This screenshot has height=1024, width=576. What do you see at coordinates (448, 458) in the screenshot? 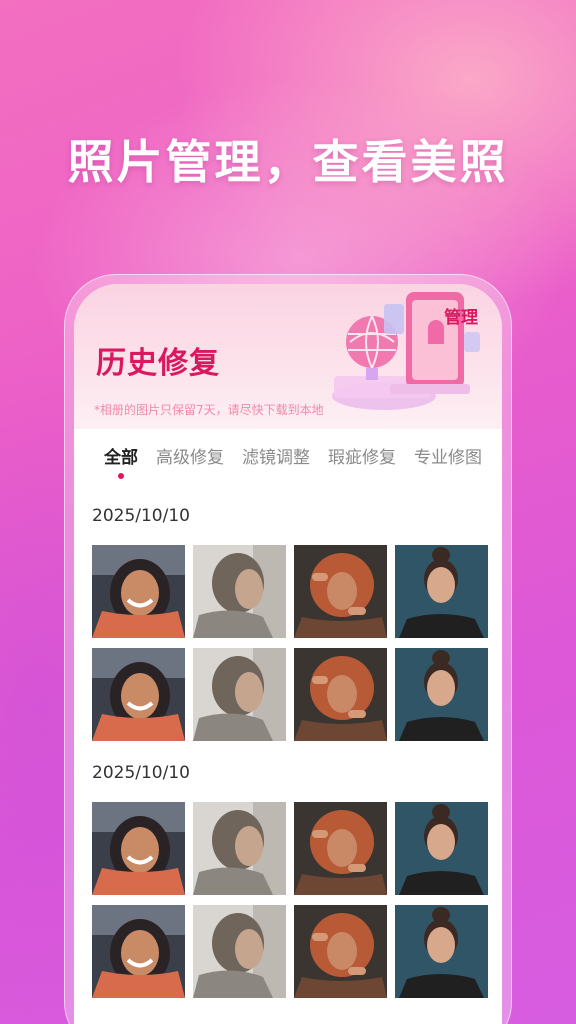
I see `tab-label: 专业修图` at bounding box center [448, 458].